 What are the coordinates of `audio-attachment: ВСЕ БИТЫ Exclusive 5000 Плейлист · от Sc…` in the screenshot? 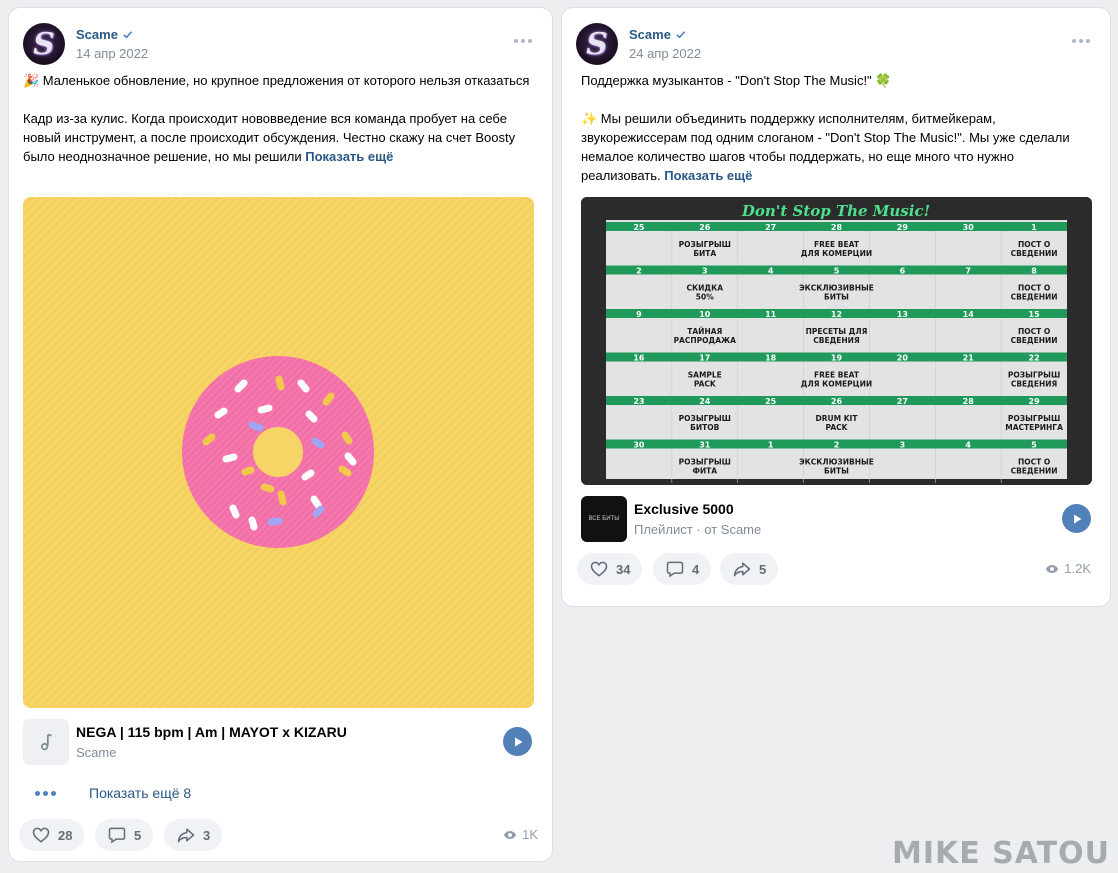 It's located at (836, 519).